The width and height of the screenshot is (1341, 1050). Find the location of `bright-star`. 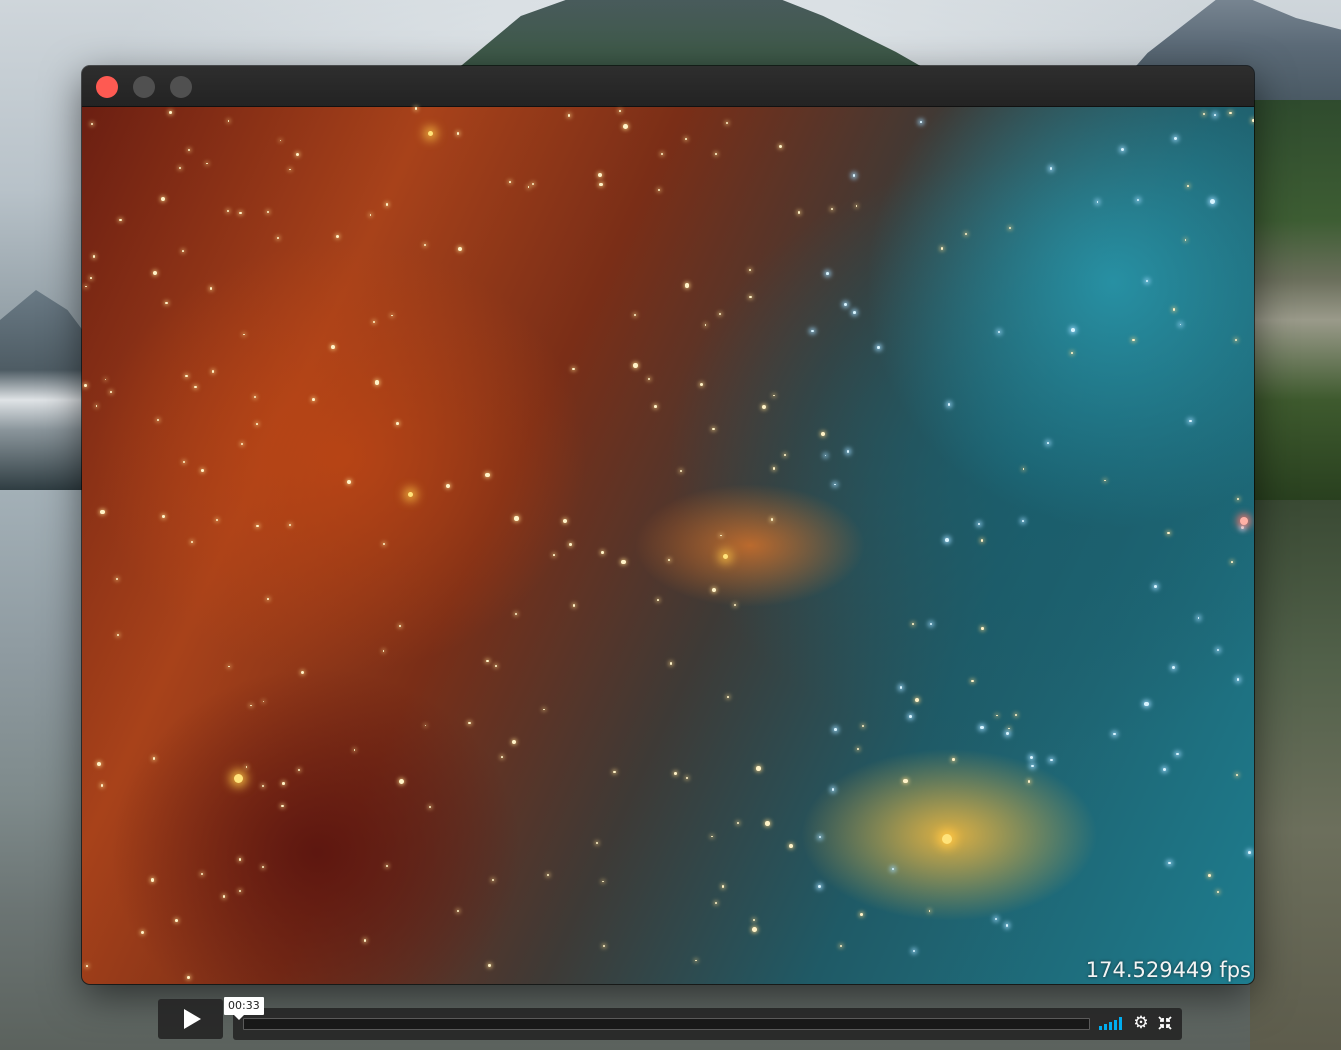

bright-star is located at coordinates (1244, 521).